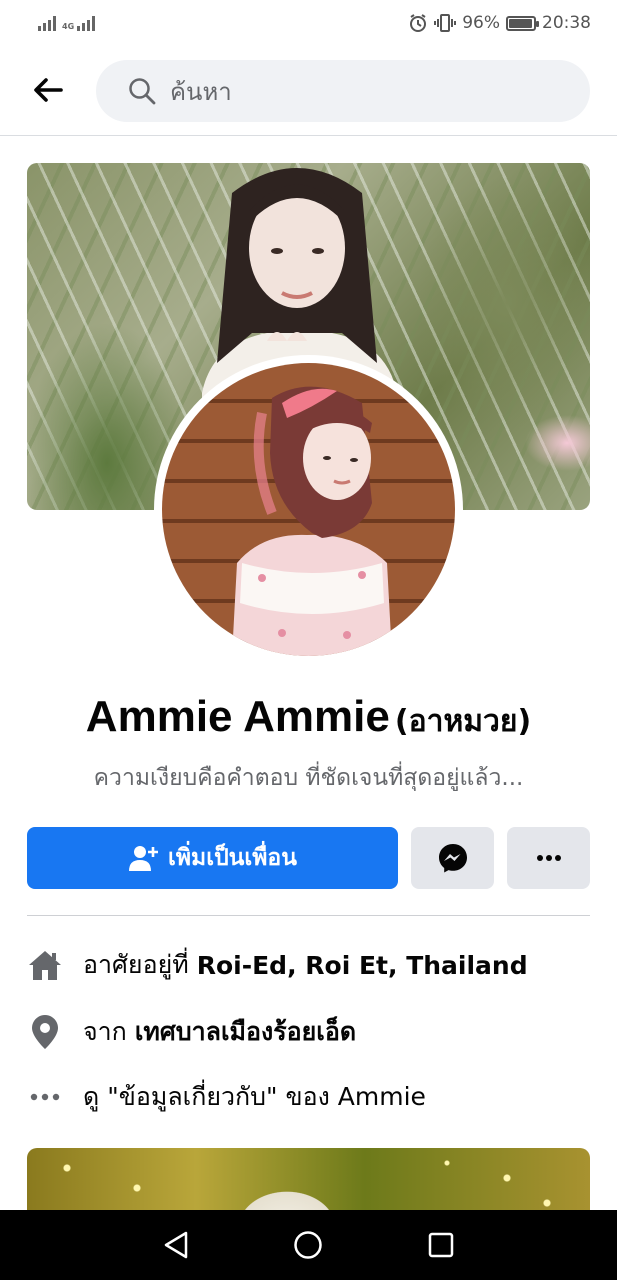  Describe the element at coordinates (463, 721) in the screenshot. I see `profile-alternate-name: (อาหมวย)` at that location.